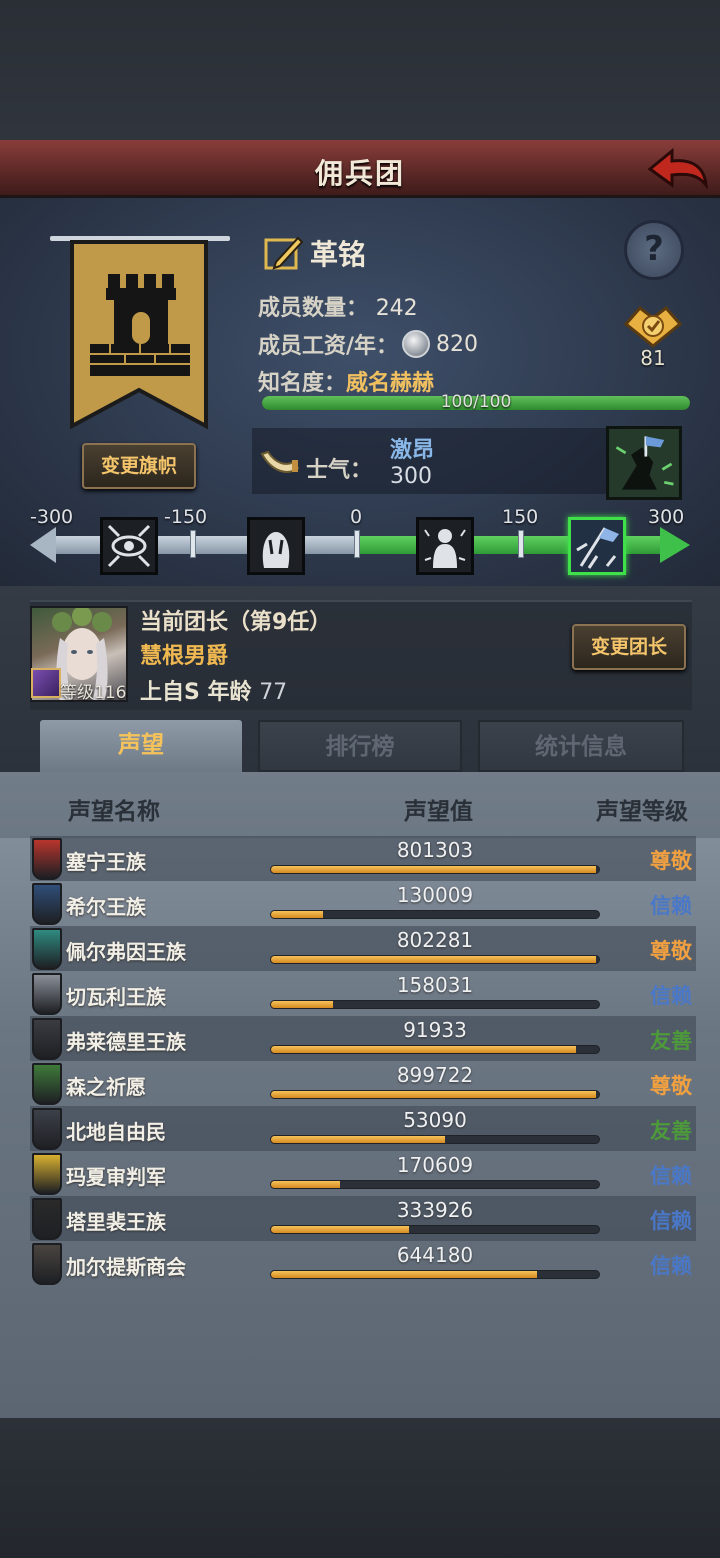  I want to click on help-question-icon: ?, so click(654, 250).